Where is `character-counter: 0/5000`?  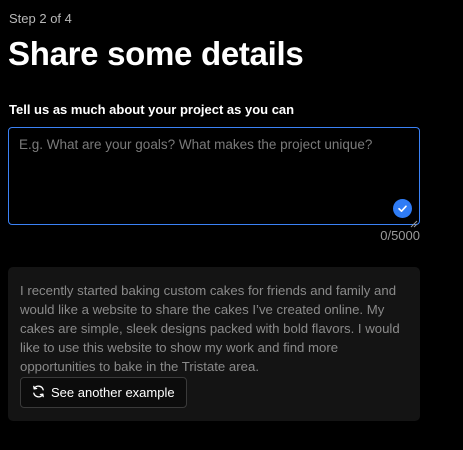
character-counter: 0/5000 is located at coordinates (400, 235).